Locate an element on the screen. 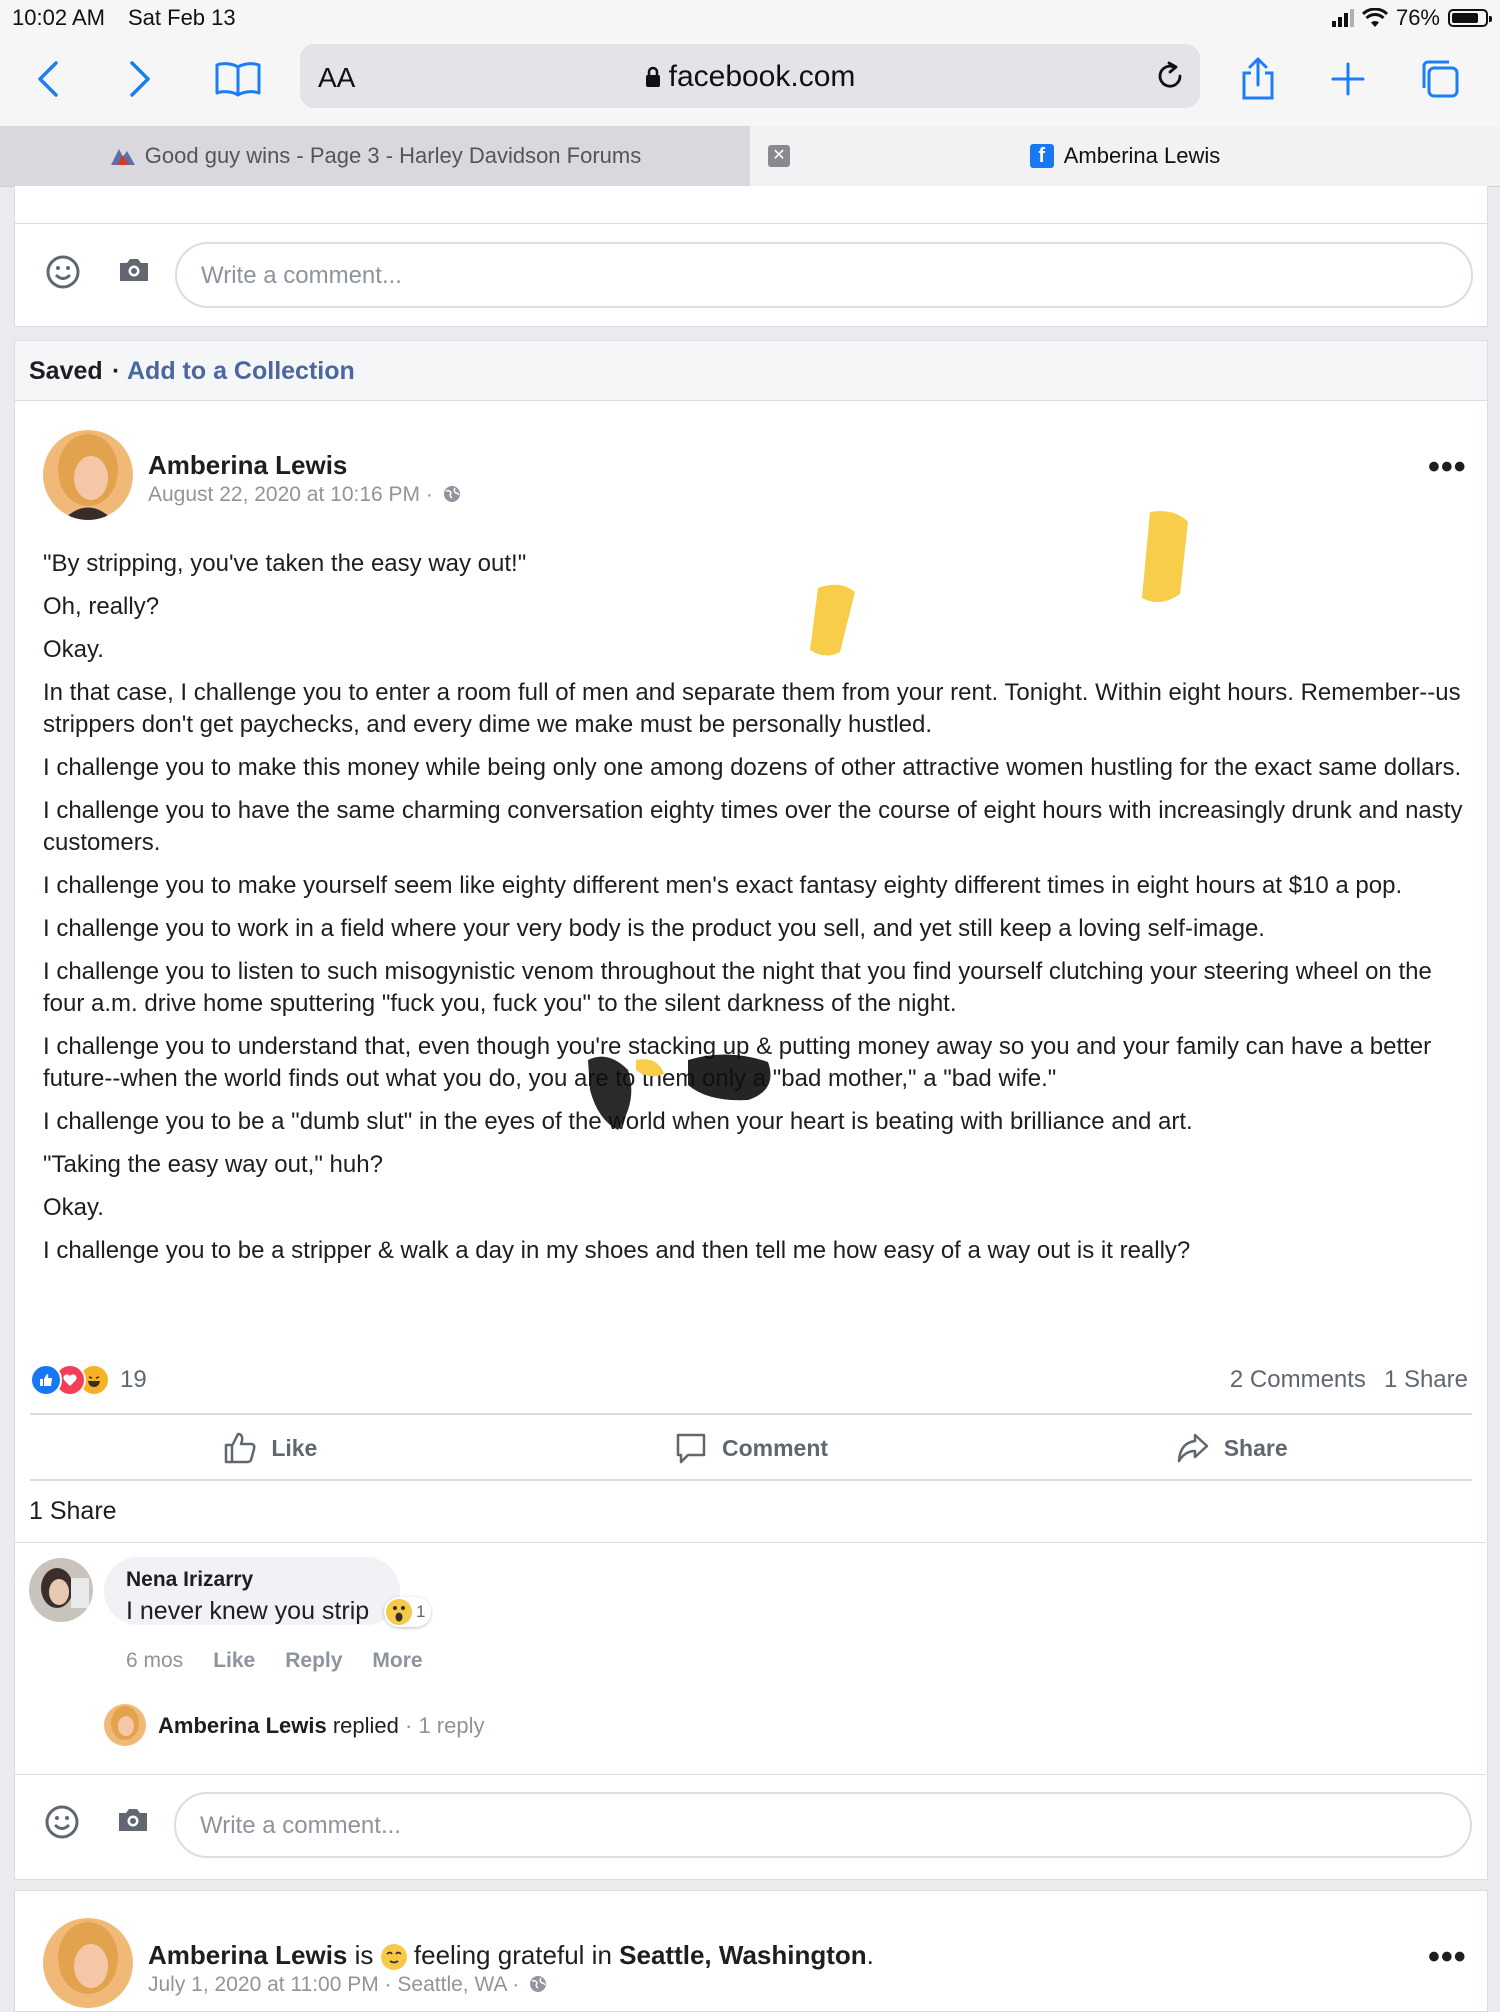 The image size is (1500, 2012). status-right: 76% is located at coordinates (1411, 18).